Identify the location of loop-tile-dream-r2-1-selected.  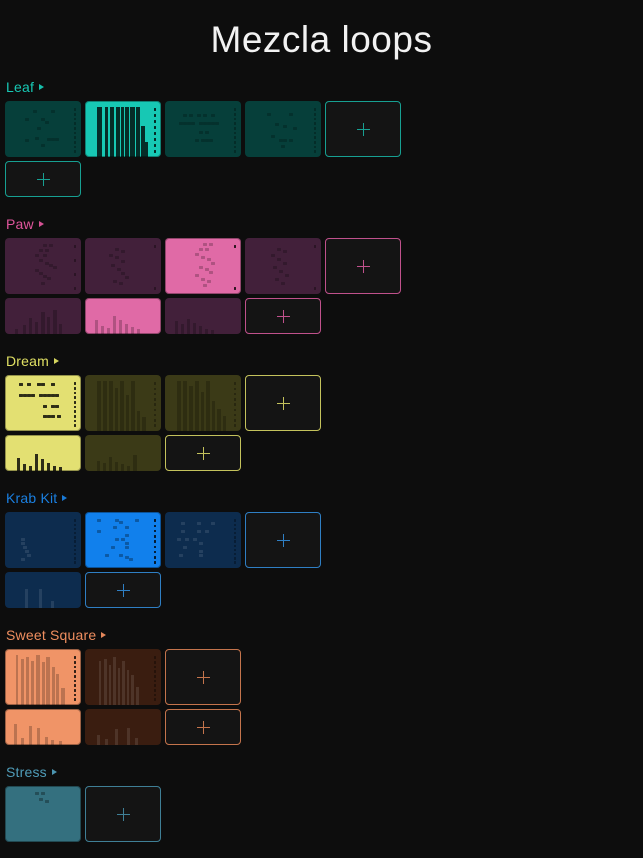
(43, 453).